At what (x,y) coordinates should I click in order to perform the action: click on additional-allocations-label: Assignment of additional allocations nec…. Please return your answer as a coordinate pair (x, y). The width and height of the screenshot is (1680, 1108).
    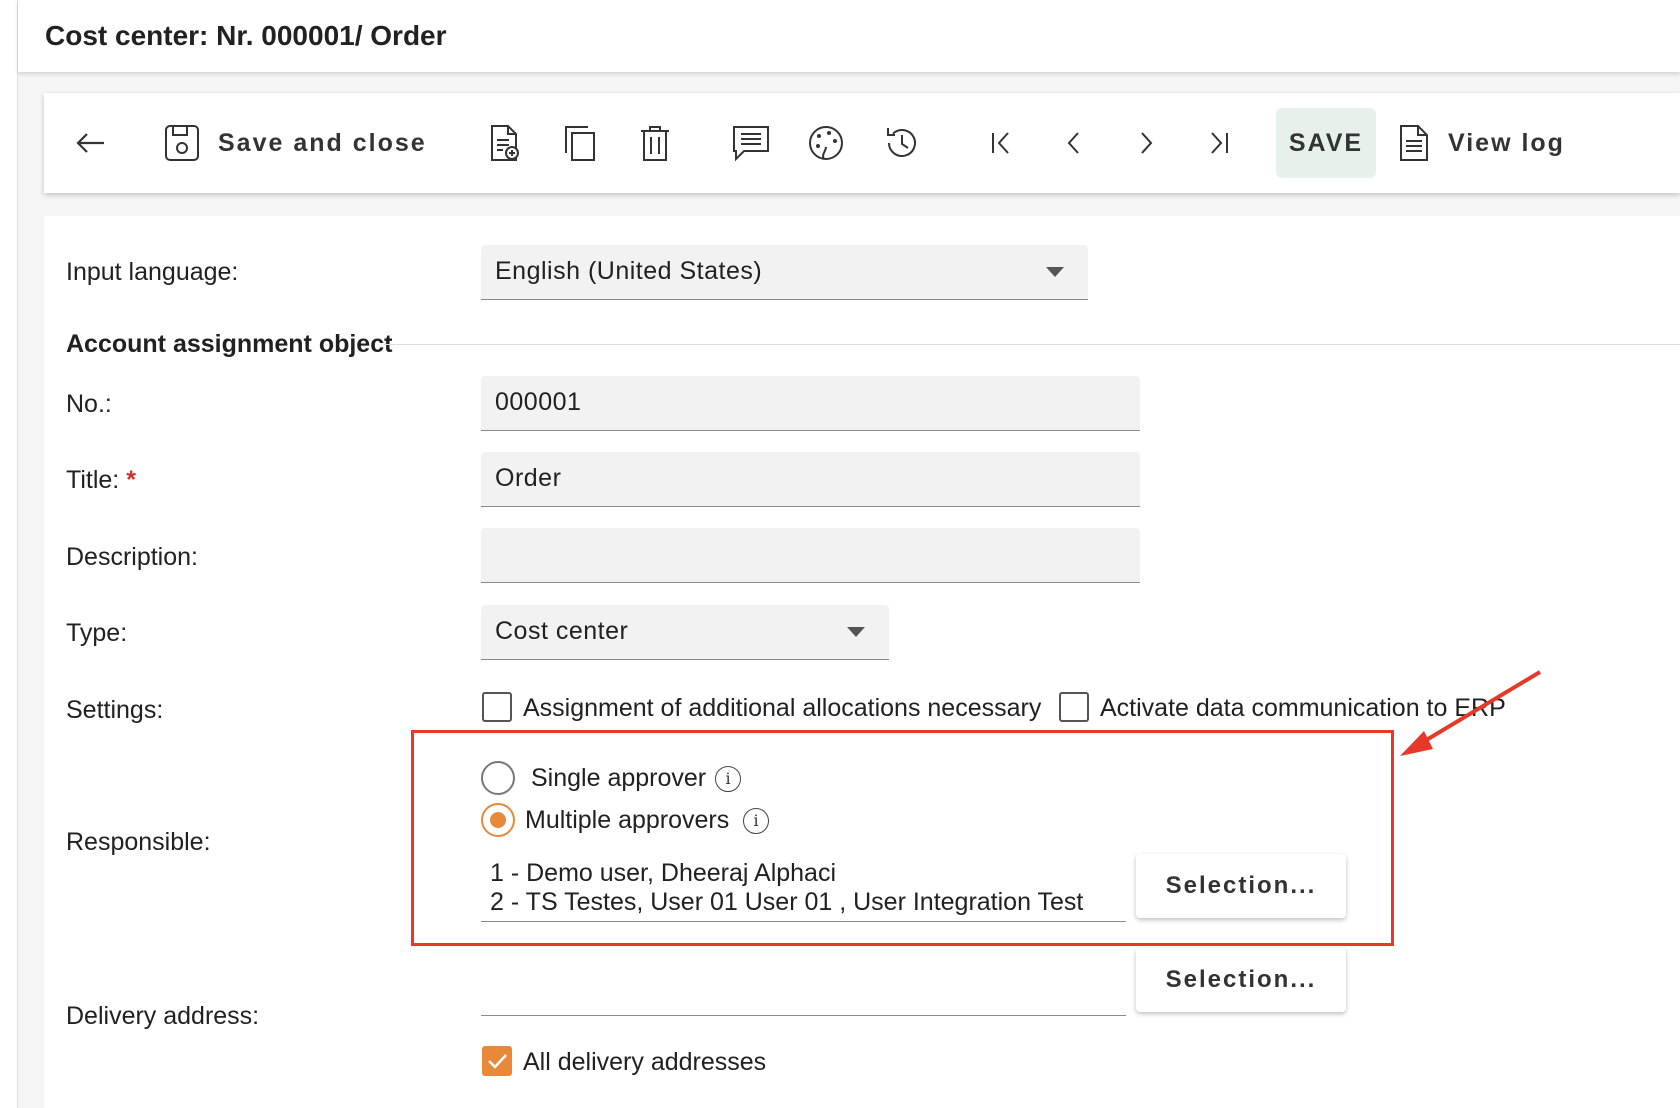
    Looking at the image, I should click on (782, 708).